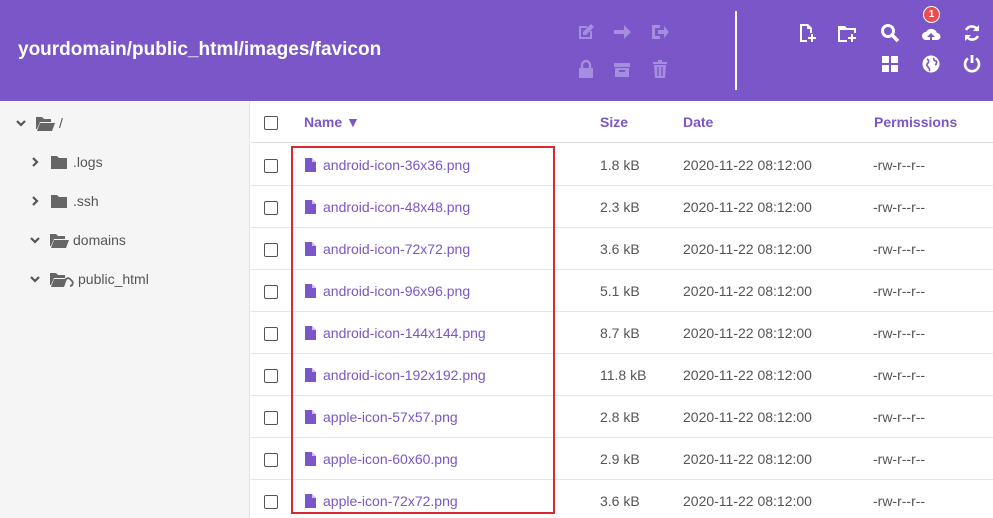 This screenshot has width=993, height=518. What do you see at coordinates (847, 33) in the screenshot?
I see `folder-plus-icon` at bounding box center [847, 33].